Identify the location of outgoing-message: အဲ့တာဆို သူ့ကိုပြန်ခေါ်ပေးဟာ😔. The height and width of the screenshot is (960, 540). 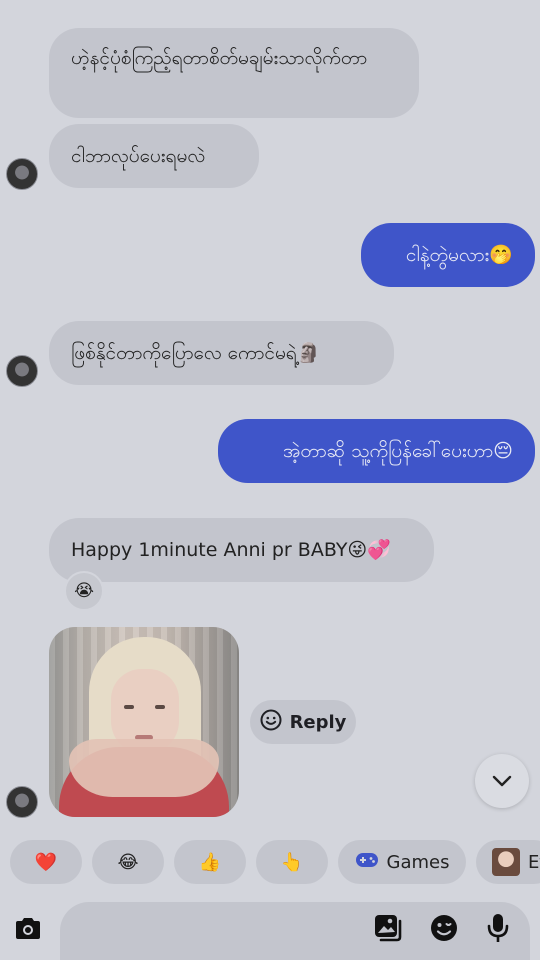
(376, 451).